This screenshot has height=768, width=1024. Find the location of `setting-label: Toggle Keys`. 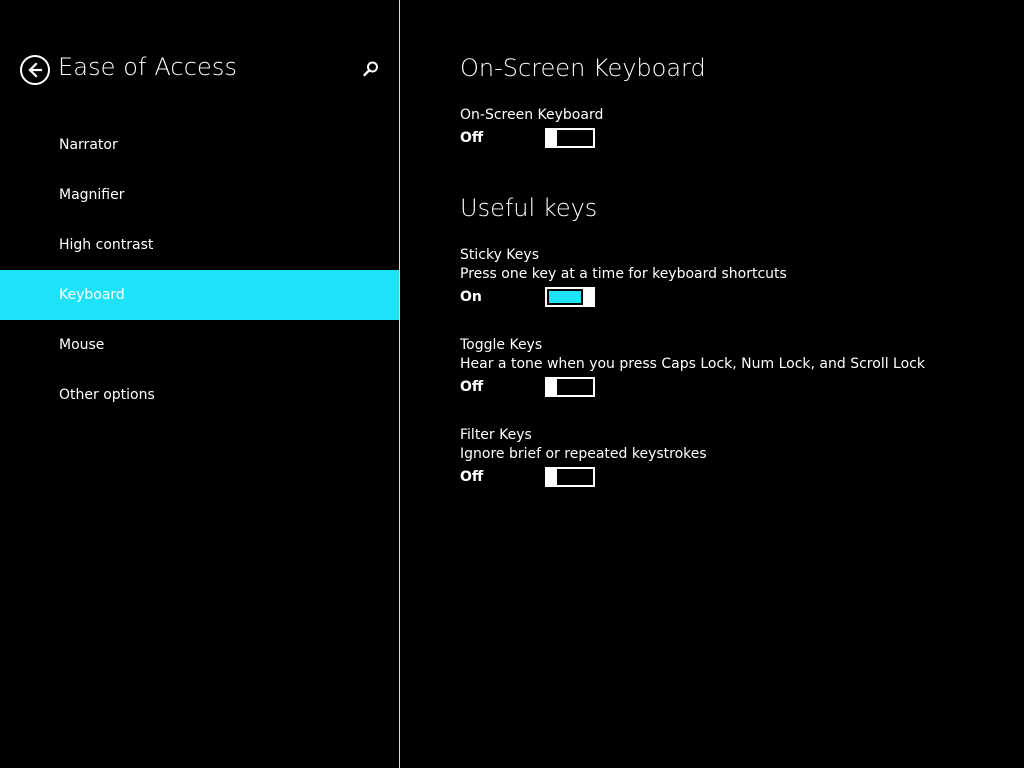

setting-label: Toggle Keys is located at coordinates (501, 345).